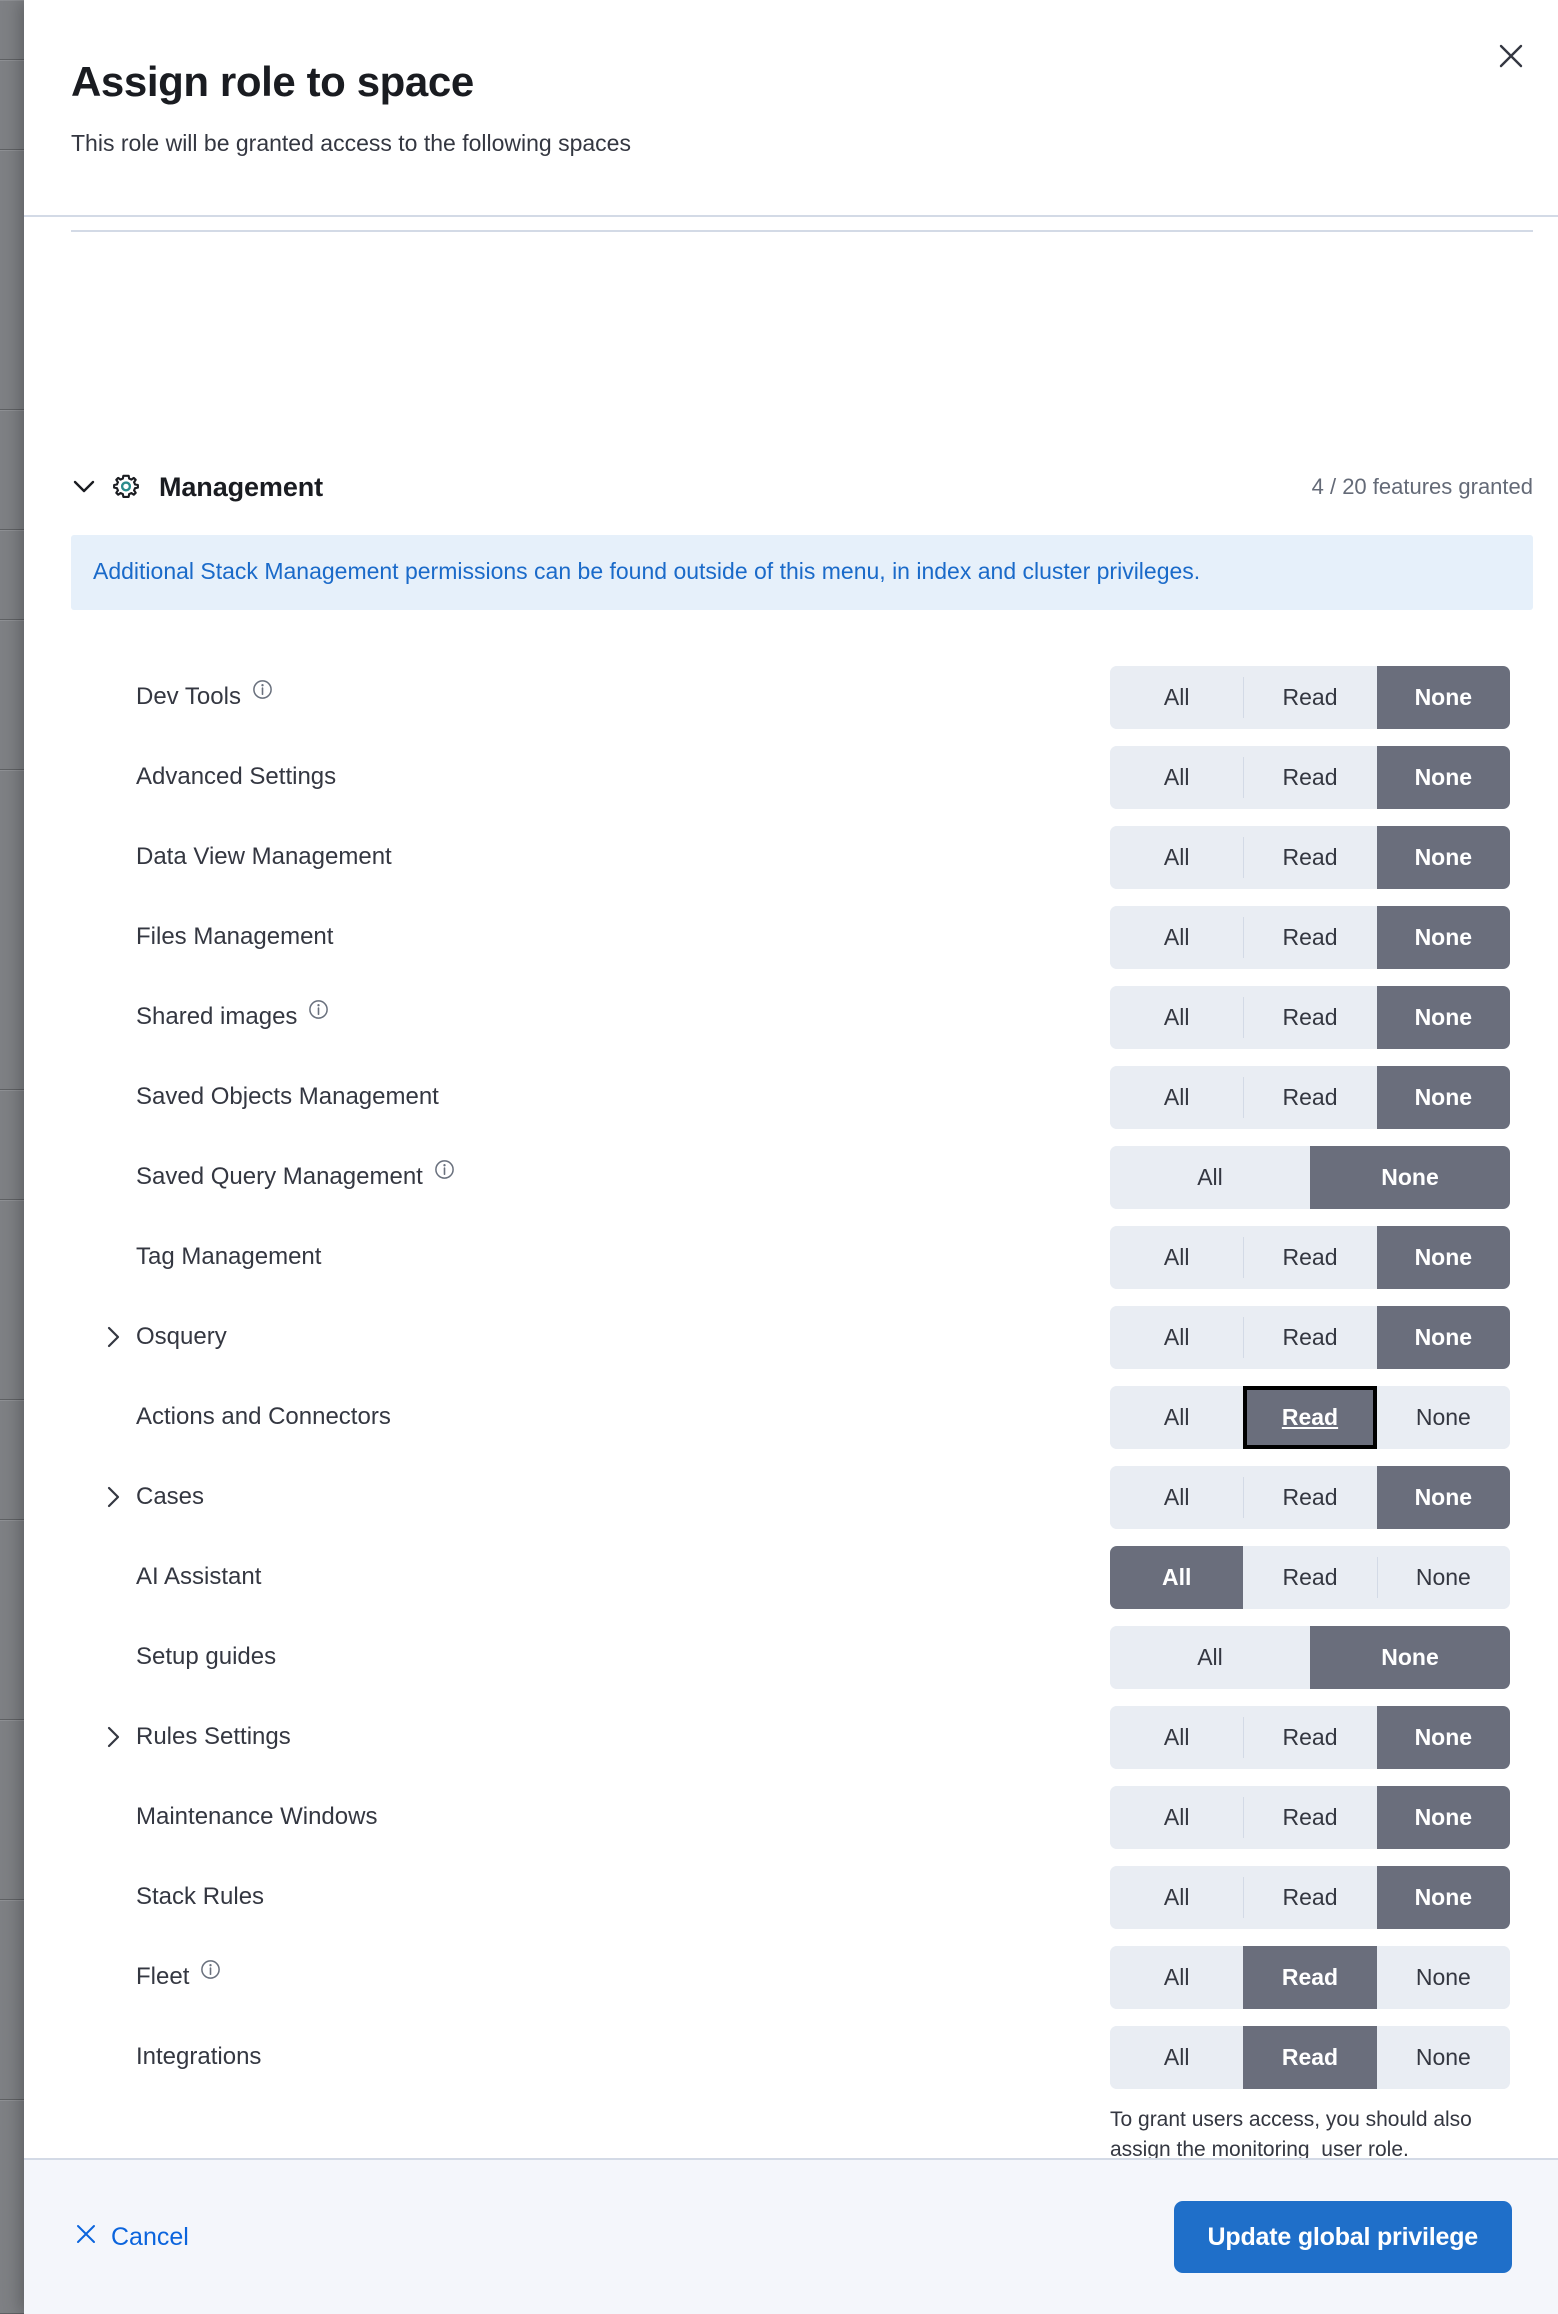 The image size is (1558, 2314). Describe the element at coordinates (1342, 2237) in the screenshot. I see `update-global-privilege-button: Update global privilege` at that location.